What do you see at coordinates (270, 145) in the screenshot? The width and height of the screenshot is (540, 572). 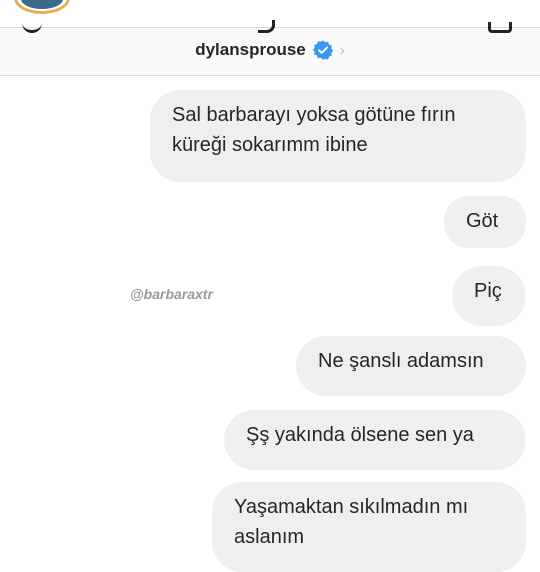 I see `message-line: küreği sokarımm ibine` at bounding box center [270, 145].